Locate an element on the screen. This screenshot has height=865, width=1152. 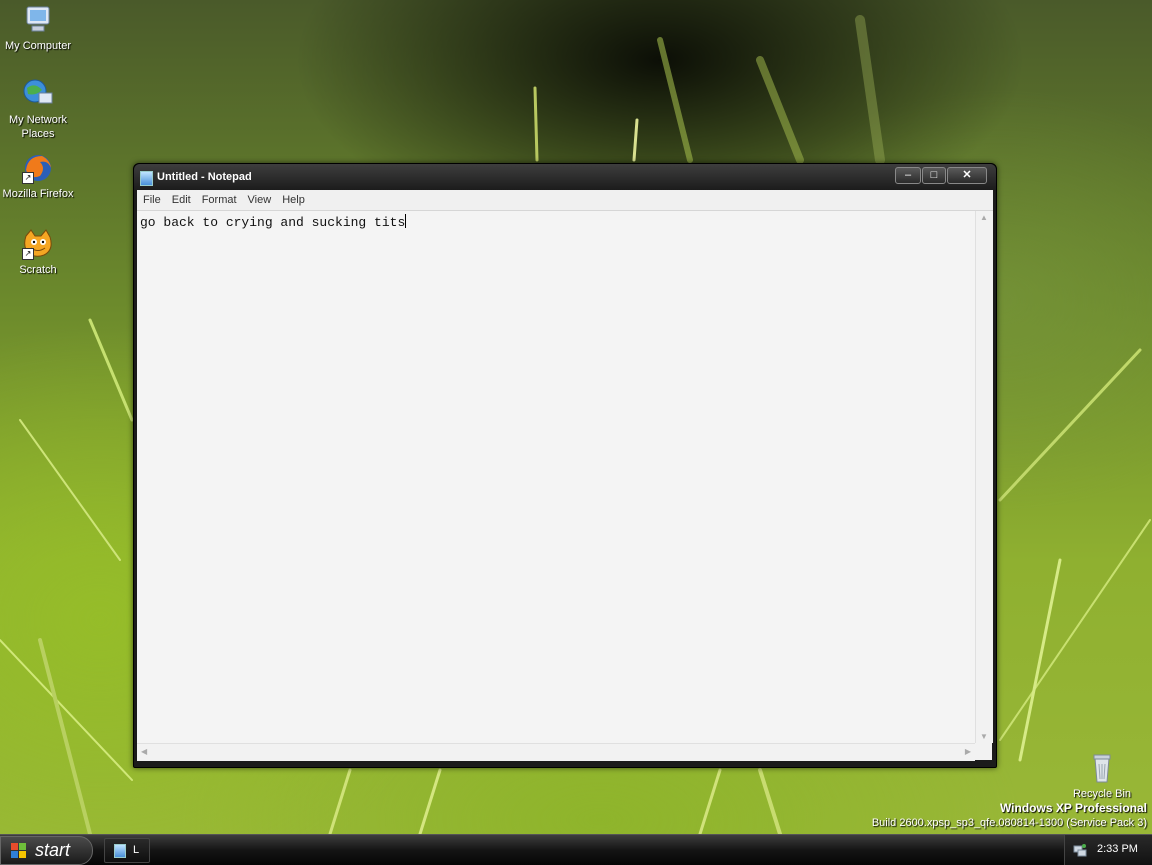
desktop-icon-mozilla-firefox: ↗ Mozilla Firefox is located at coordinates (38, 176).